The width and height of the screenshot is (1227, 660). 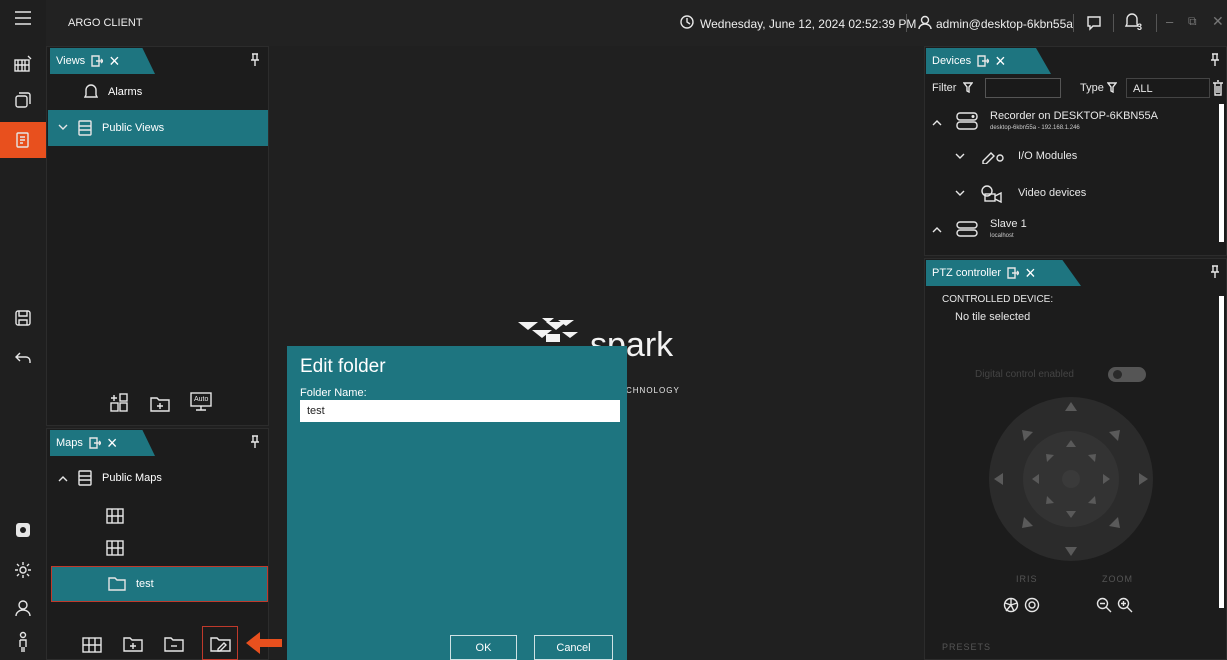 What do you see at coordinates (483, 647) in the screenshot?
I see `ok-button: OK` at bounding box center [483, 647].